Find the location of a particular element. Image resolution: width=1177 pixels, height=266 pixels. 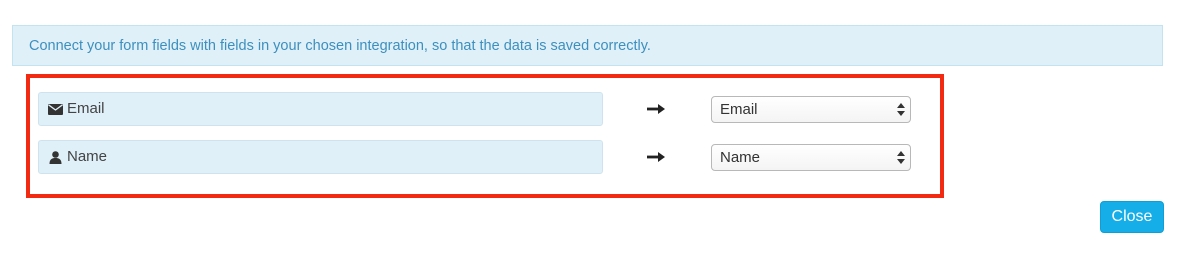

target-select-name: Name is located at coordinates (811, 157).